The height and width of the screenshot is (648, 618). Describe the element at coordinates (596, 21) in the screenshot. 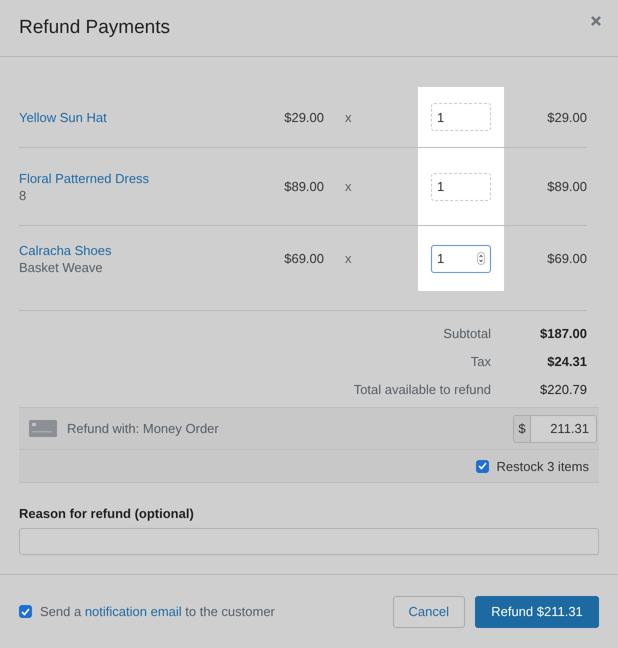

I see `close-icon` at that location.